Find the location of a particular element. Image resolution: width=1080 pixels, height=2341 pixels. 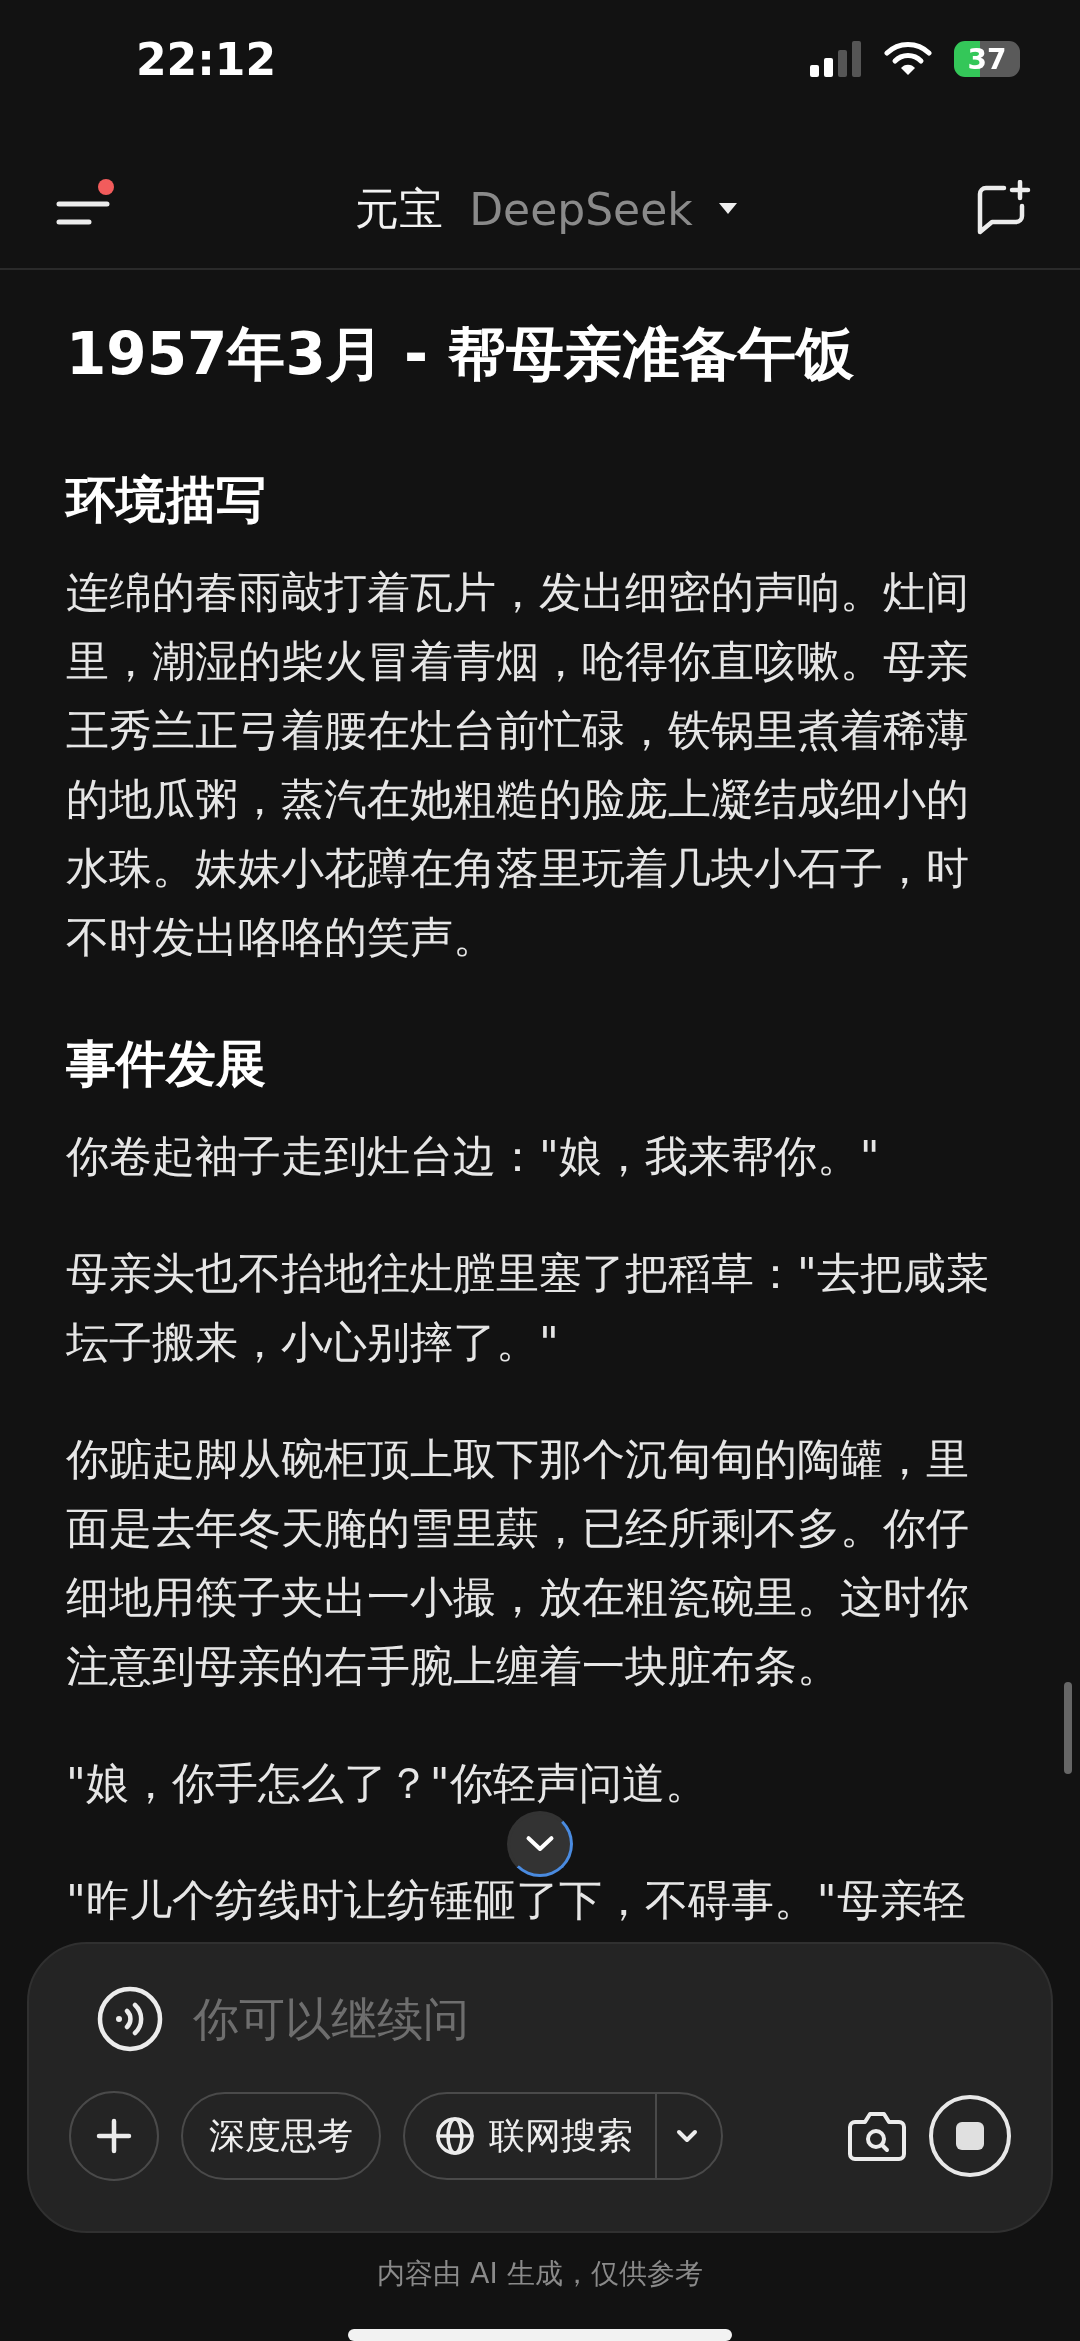

paragraph: 连绵的春雨敲打着瓦片，发出细密的声响。灶间里，潮湿的柴火冒着青烟，呛得你直咳嗽。母亲王秀兰正弓着腰在灶台前忙碌，铁锅里煮着稀薄的地瓜粥，蒸汽在她粗糙的脸庞上凝结成细小的水珠。妹妹小花蹲在角落里玩着几块小石子，时不时发出咯咯的笑声。 is located at coordinates (518, 765).